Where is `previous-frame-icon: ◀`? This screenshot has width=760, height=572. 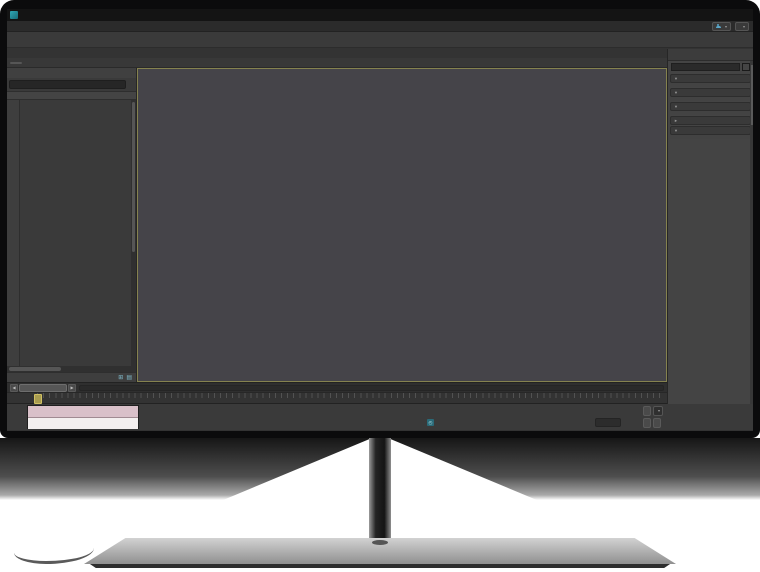
previous-frame-icon: ◀ is located at coordinates (14, 387).